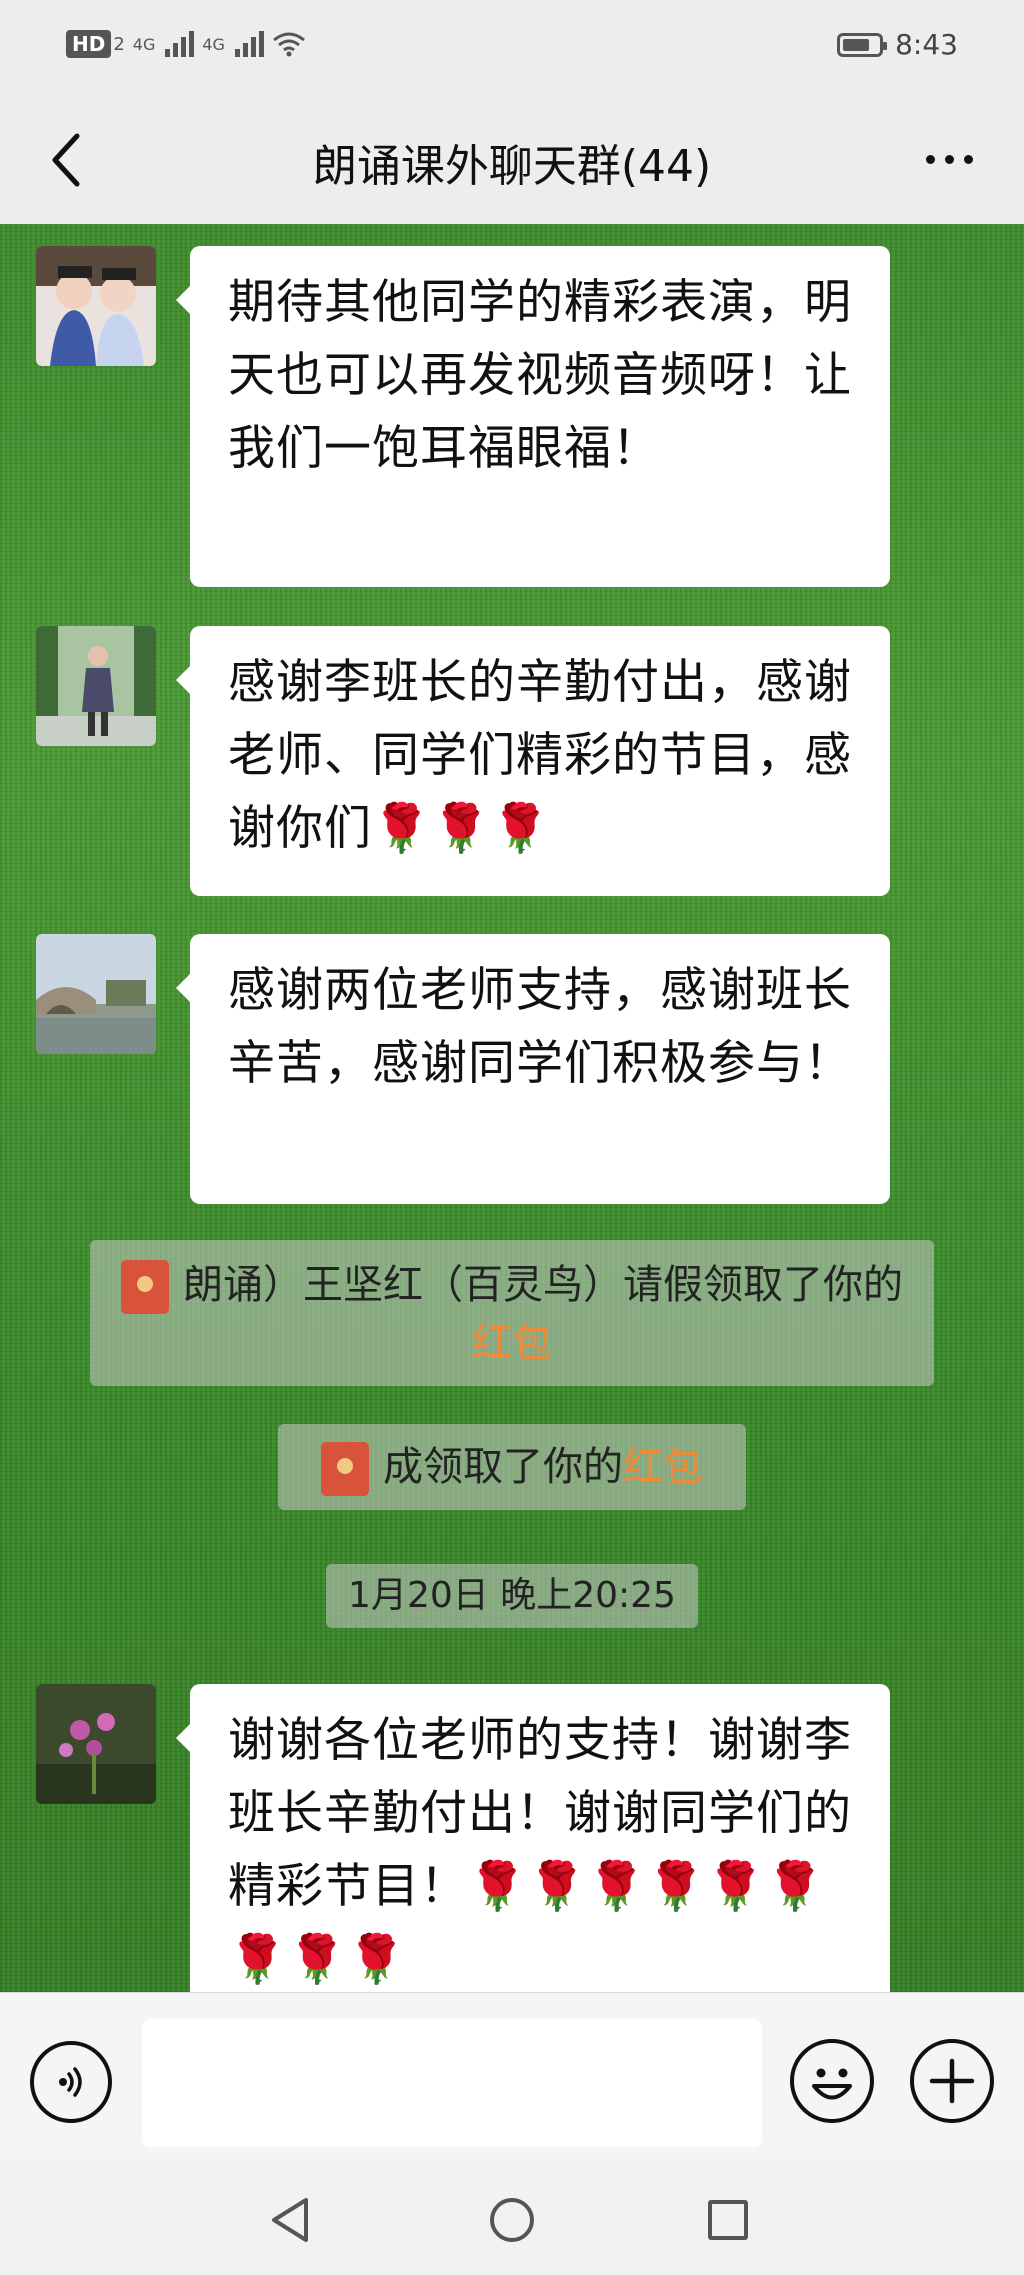 The image size is (1024, 2275). Describe the element at coordinates (728, 2220) in the screenshot. I see `nav-recent-apps-icon` at that location.